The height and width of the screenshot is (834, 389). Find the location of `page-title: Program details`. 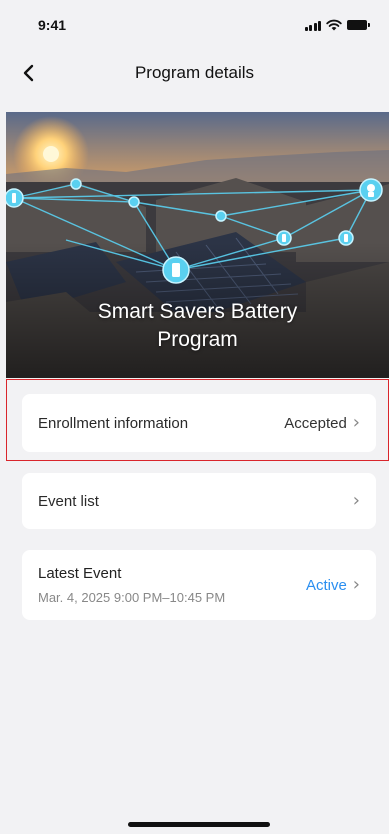

page-title: Program details is located at coordinates (194, 72).